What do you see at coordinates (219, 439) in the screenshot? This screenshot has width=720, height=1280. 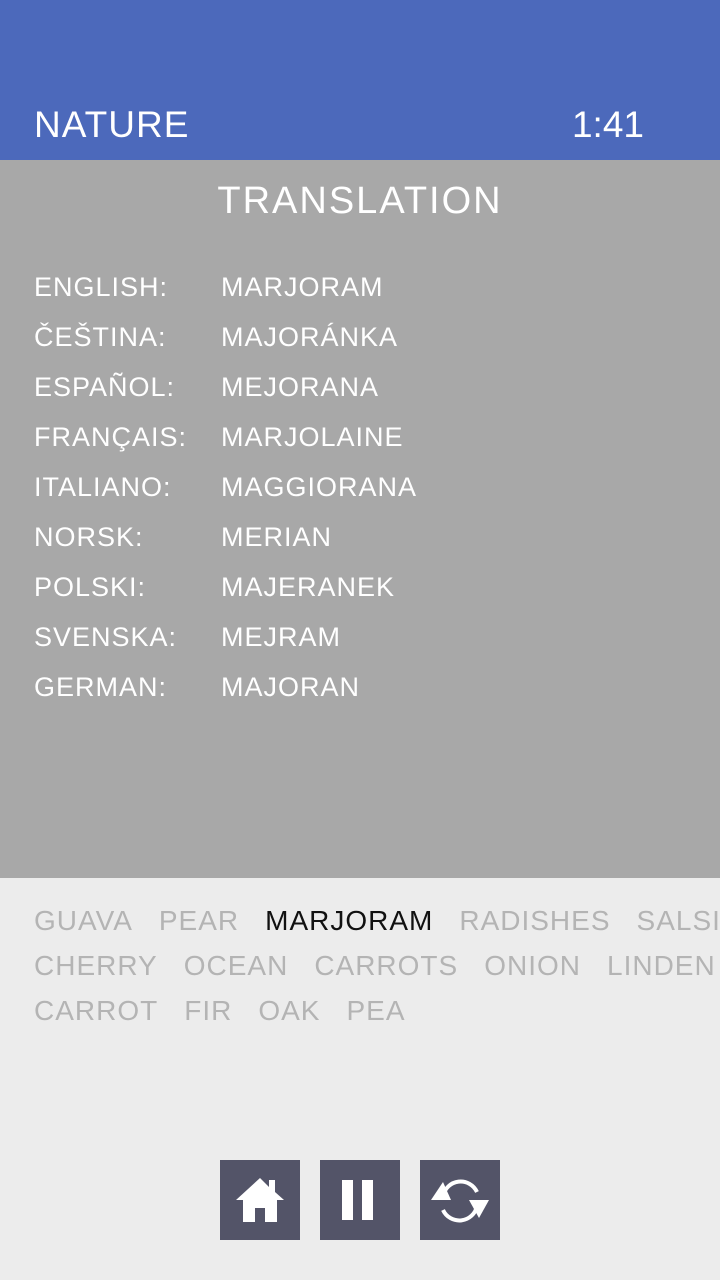 I see `translation-row: FRANÇAIS: MARJOLAINE` at bounding box center [219, 439].